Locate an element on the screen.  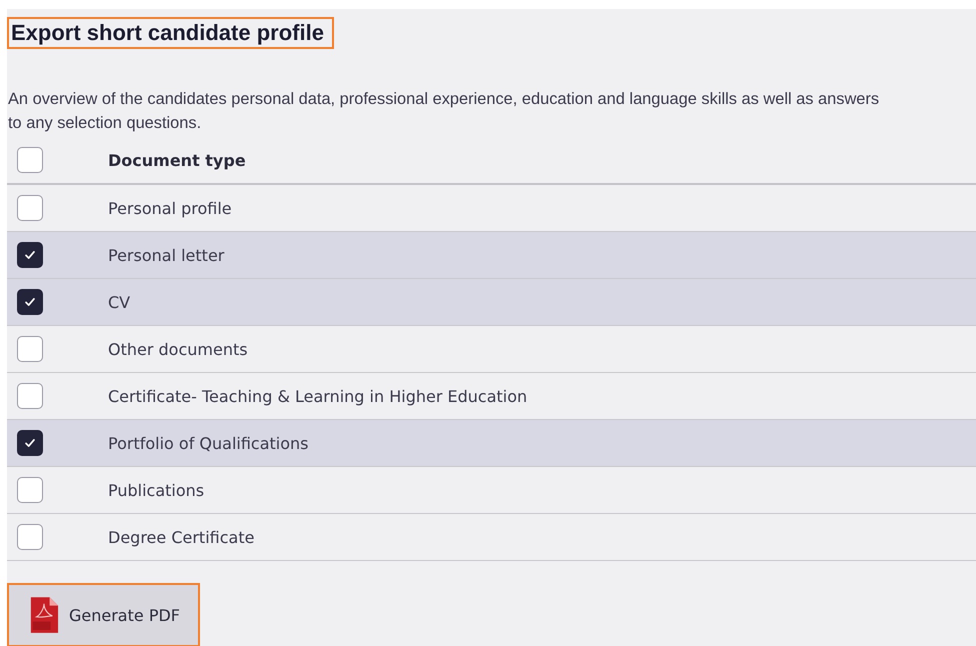
document-type-label: Degree Certificate is located at coordinates (181, 537).